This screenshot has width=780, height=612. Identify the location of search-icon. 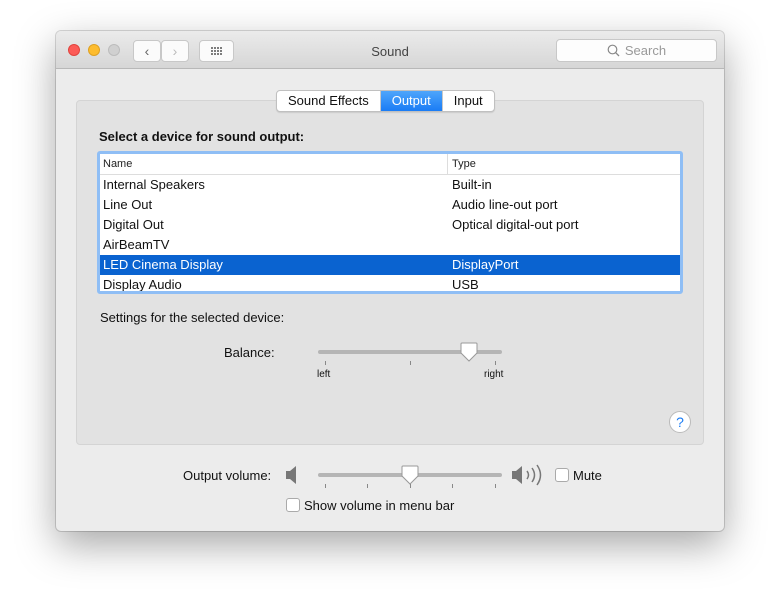
(613, 50).